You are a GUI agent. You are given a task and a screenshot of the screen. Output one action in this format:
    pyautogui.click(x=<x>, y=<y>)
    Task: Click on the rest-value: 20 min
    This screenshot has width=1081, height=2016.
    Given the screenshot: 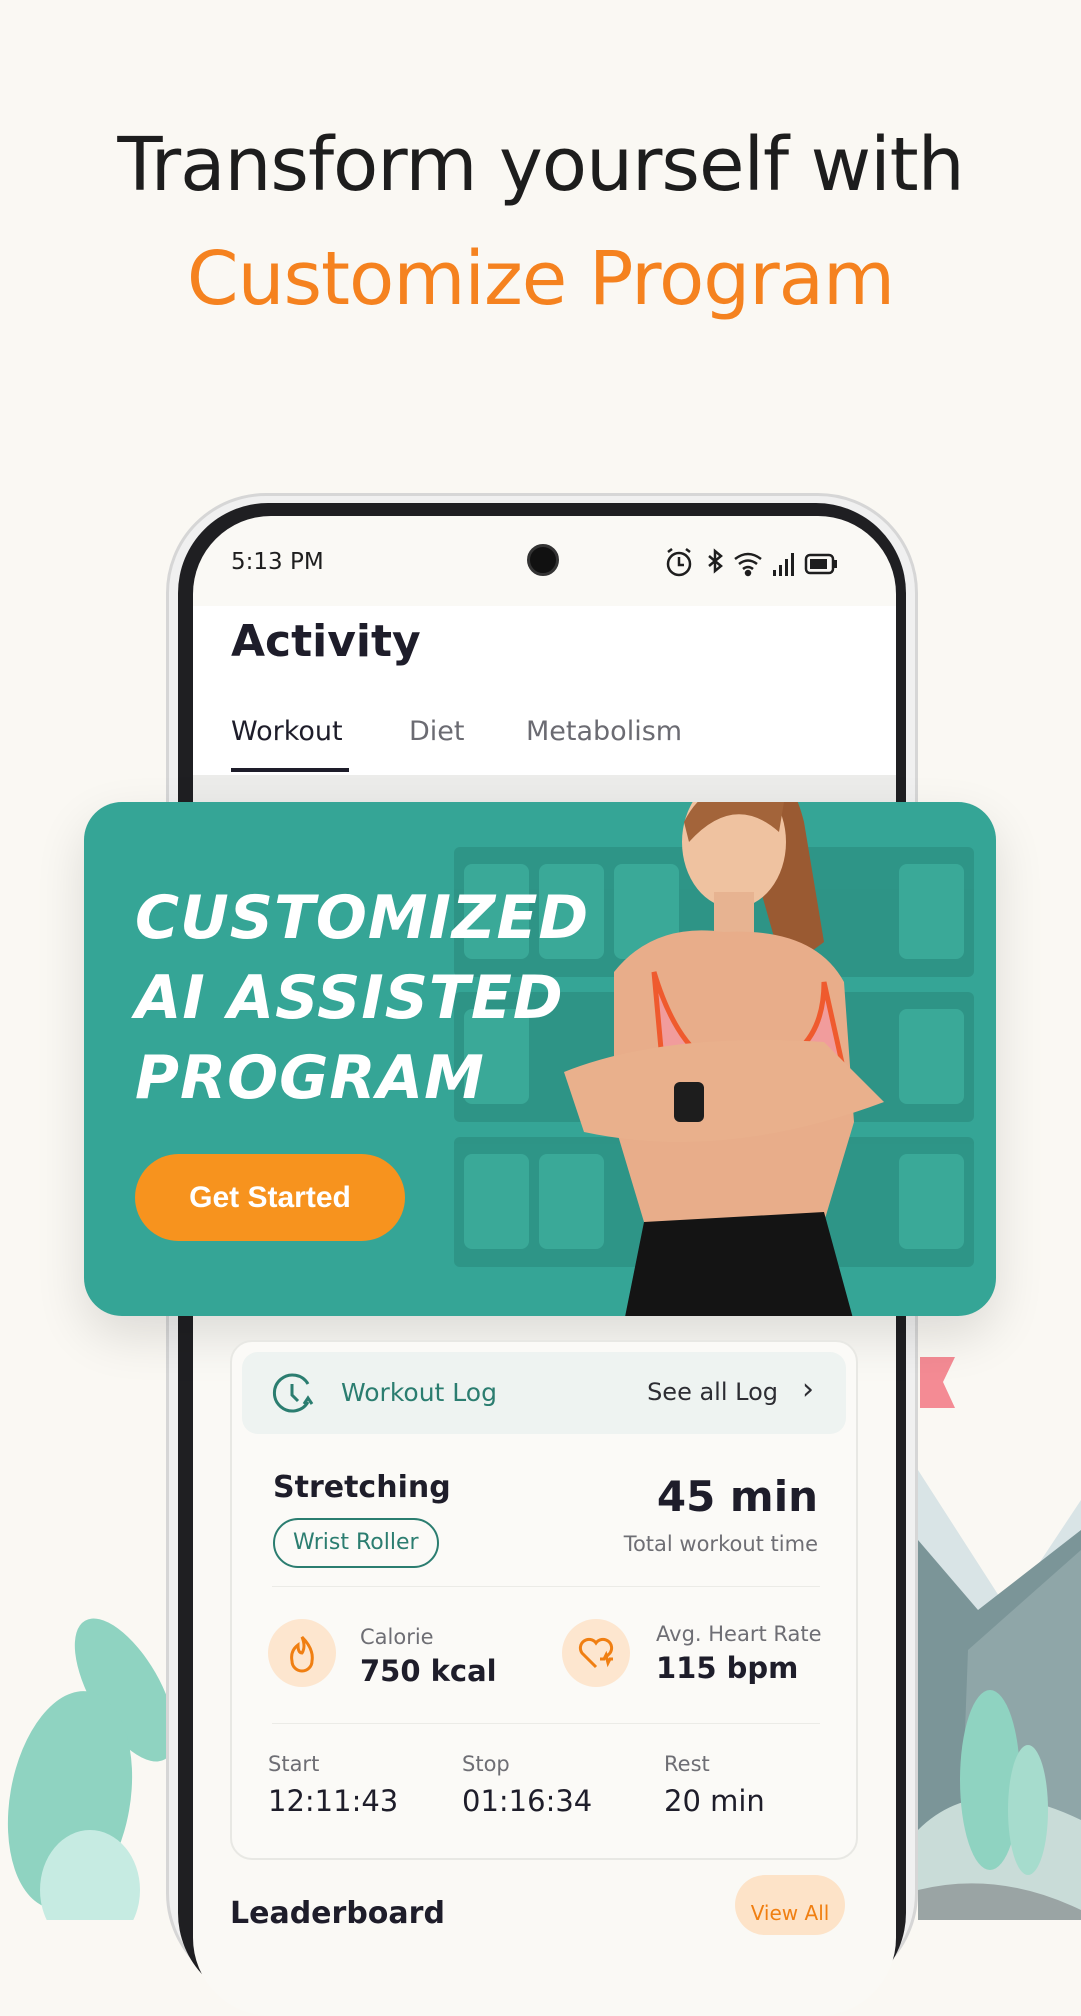 What is the action you would take?
    pyautogui.click(x=714, y=1801)
    